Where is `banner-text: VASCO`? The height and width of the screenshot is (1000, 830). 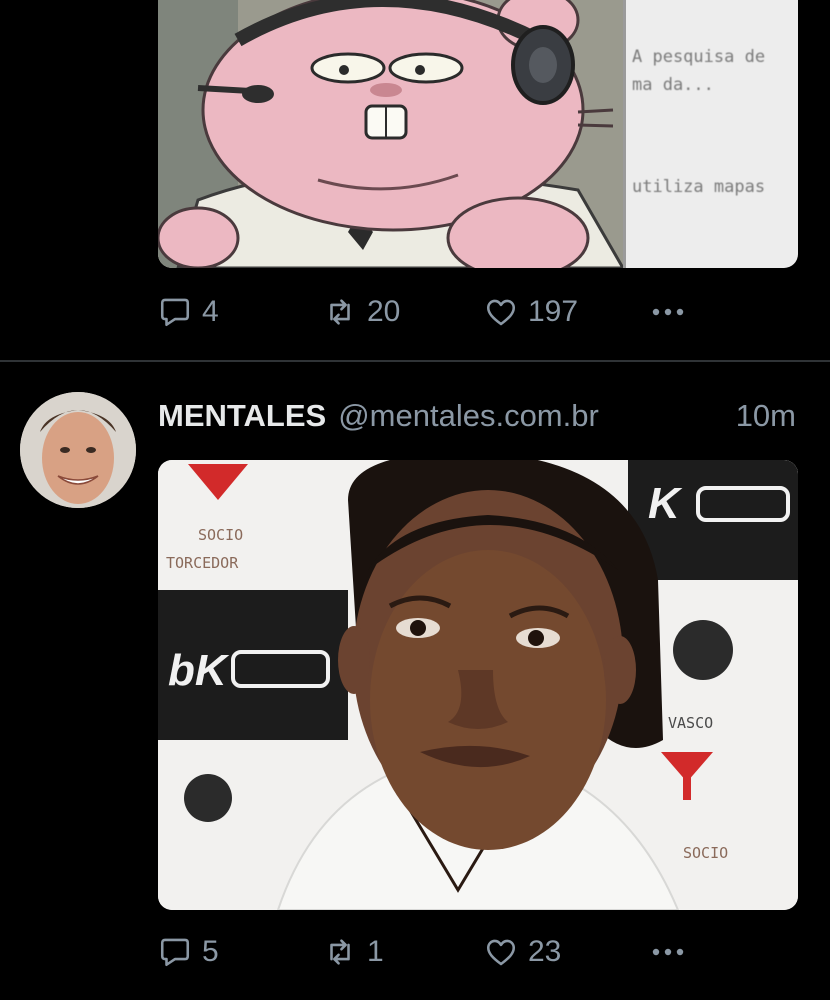 banner-text: VASCO is located at coordinates (690, 723).